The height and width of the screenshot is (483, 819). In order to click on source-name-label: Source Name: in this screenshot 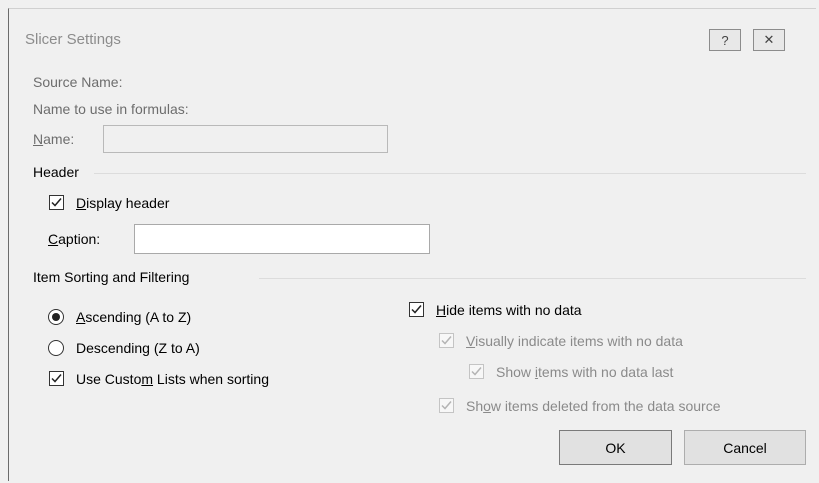, I will do `click(78, 82)`.